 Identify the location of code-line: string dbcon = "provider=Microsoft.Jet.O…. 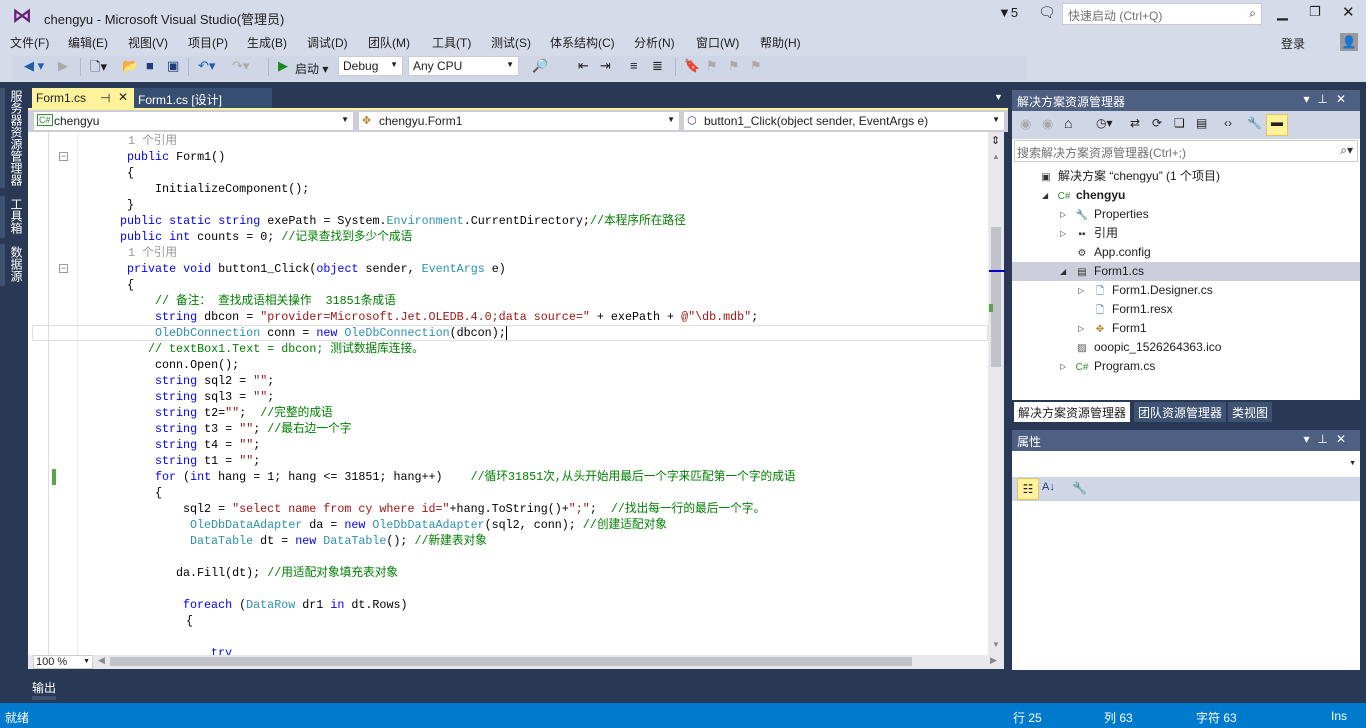
(508, 317).